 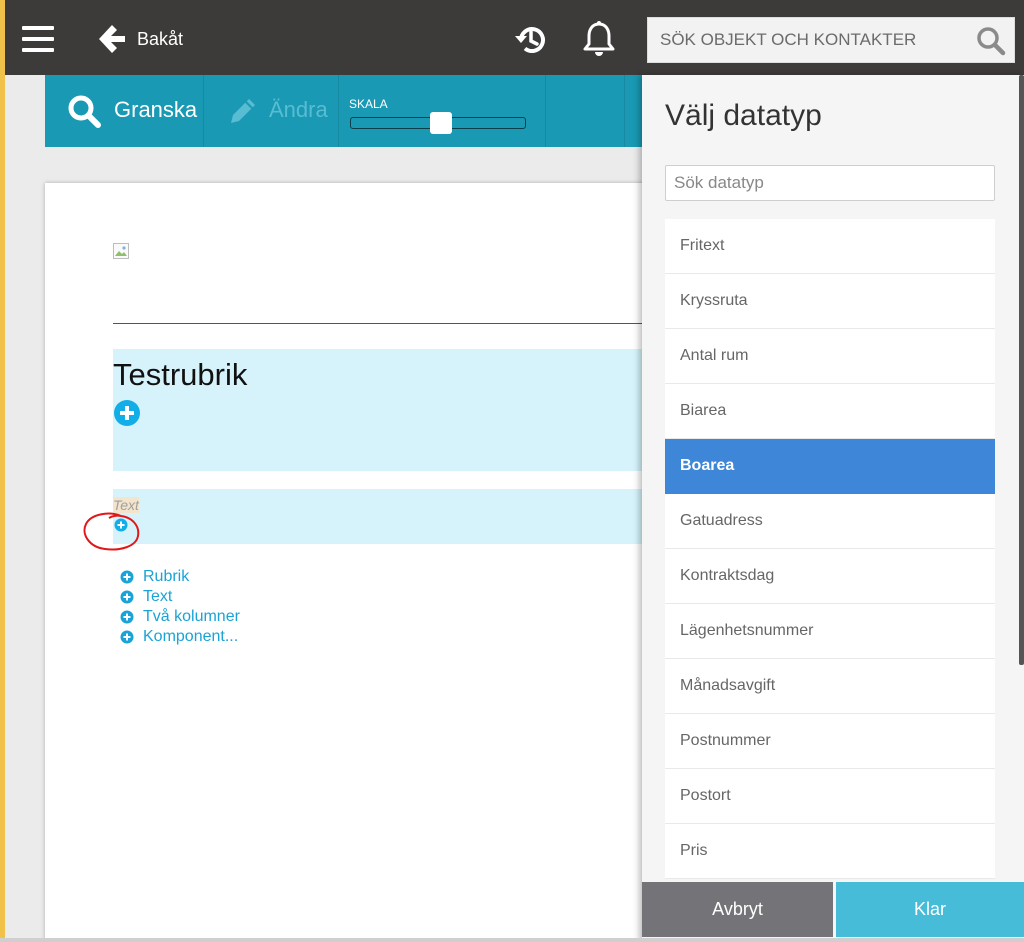 I want to click on add-heading-option: Rubrik, so click(x=180, y=577).